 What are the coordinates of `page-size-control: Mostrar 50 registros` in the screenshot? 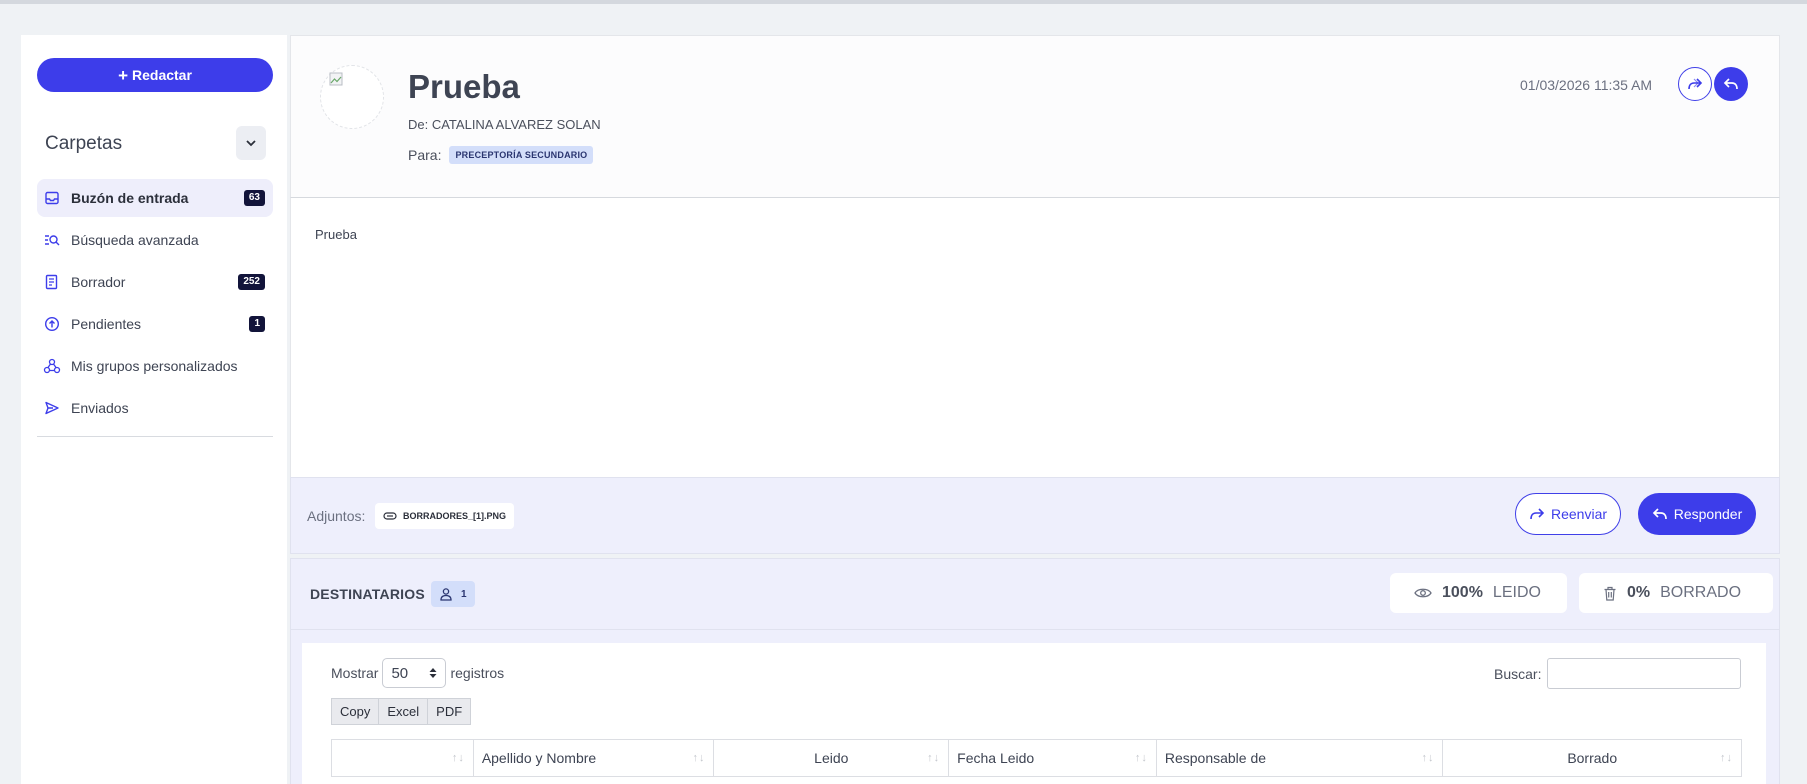 It's located at (417, 673).